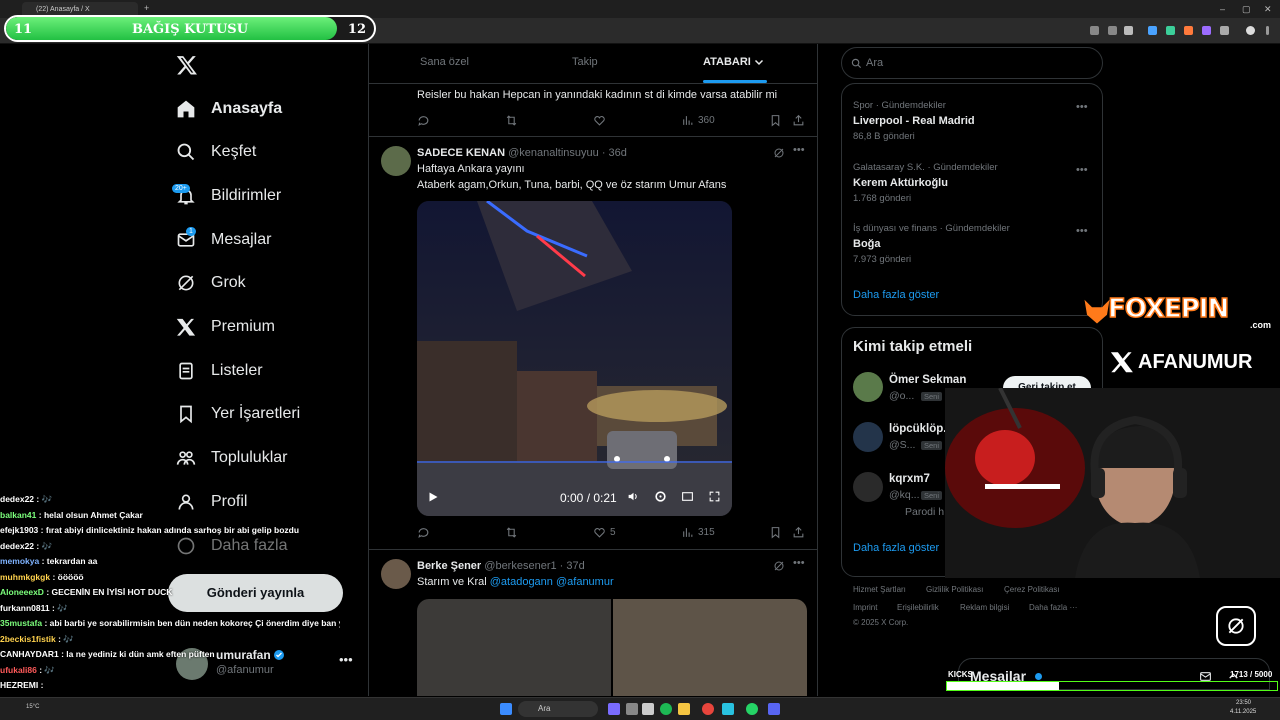 Image resolution: width=1280 pixels, height=720 pixels. I want to click on views-button: 315, so click(698, 532).